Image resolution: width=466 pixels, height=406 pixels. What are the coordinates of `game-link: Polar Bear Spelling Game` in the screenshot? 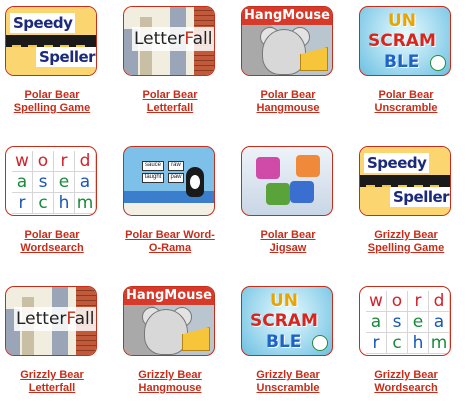 It's located at (54, 102).